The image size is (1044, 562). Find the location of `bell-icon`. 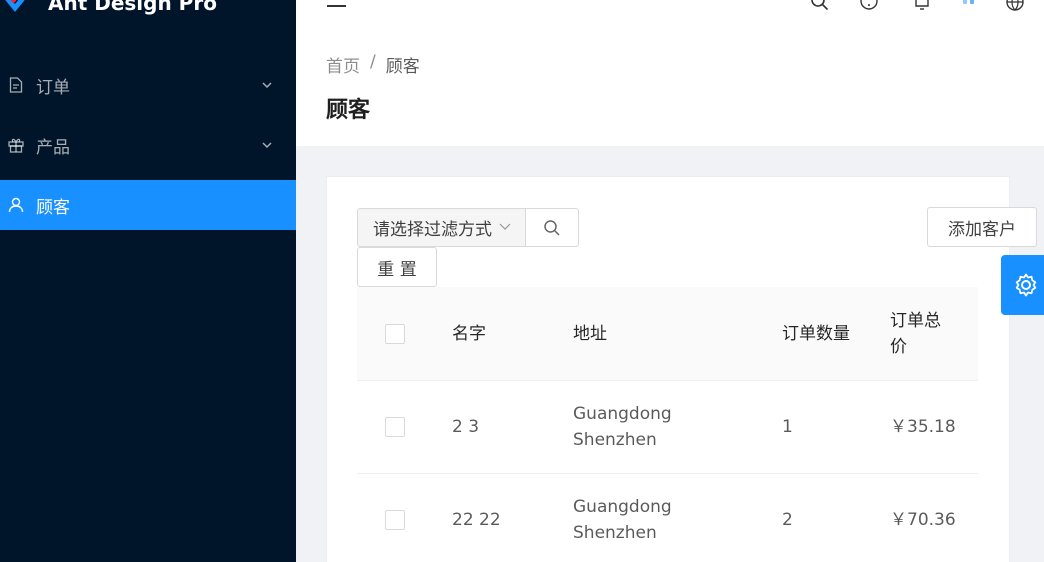

bell-icon is located at coordinates (922, 6).